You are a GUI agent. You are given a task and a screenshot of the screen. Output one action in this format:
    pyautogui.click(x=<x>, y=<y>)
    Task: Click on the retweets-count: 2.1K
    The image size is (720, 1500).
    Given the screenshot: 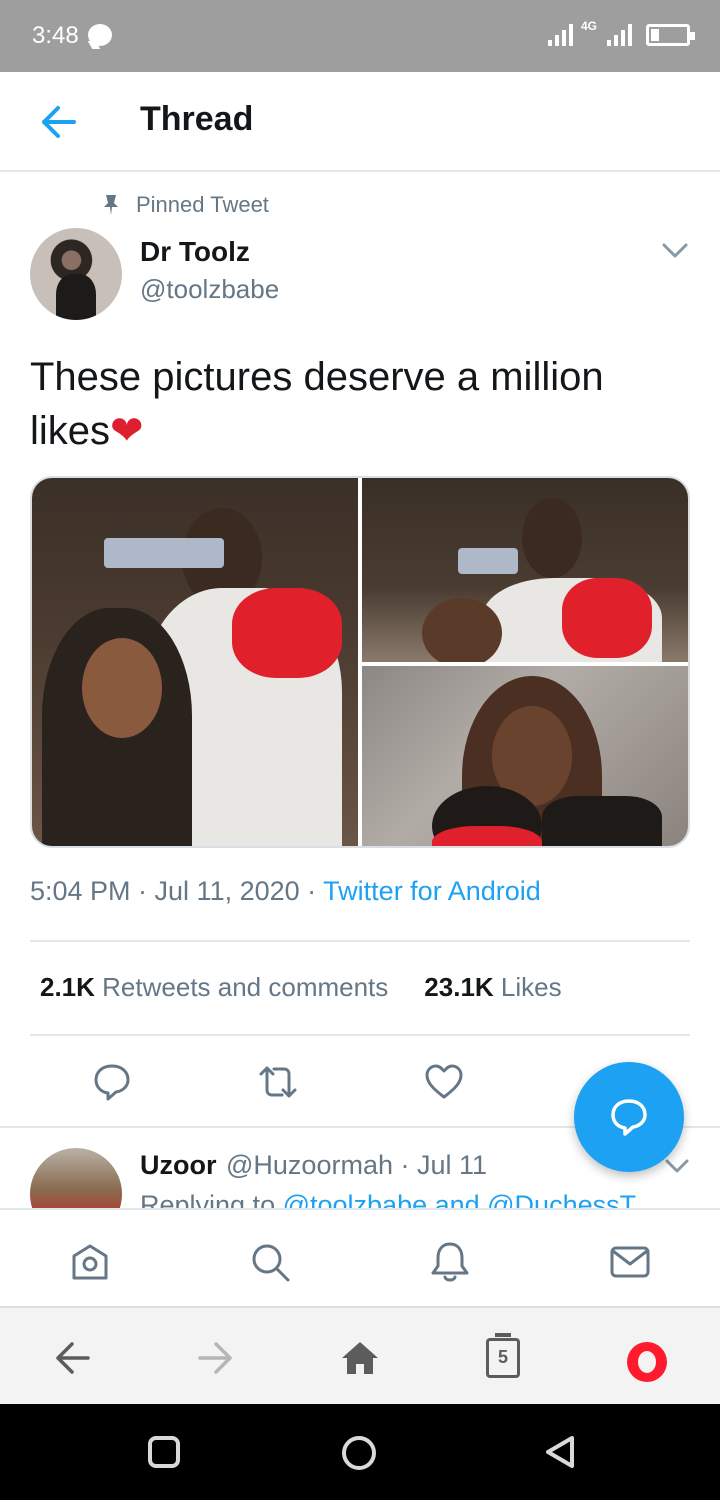 What is the action you would take?
    pyautogui.click(x=67, y=987)
    